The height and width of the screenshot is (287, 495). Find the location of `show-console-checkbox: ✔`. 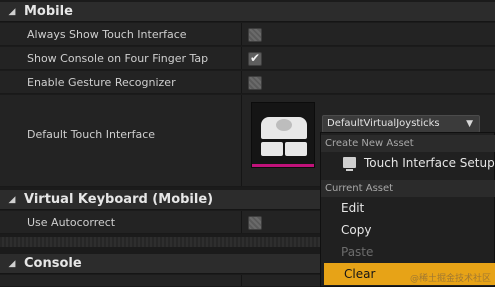

show-console-checkbox: ✔ is located at coordinates (255, 58).